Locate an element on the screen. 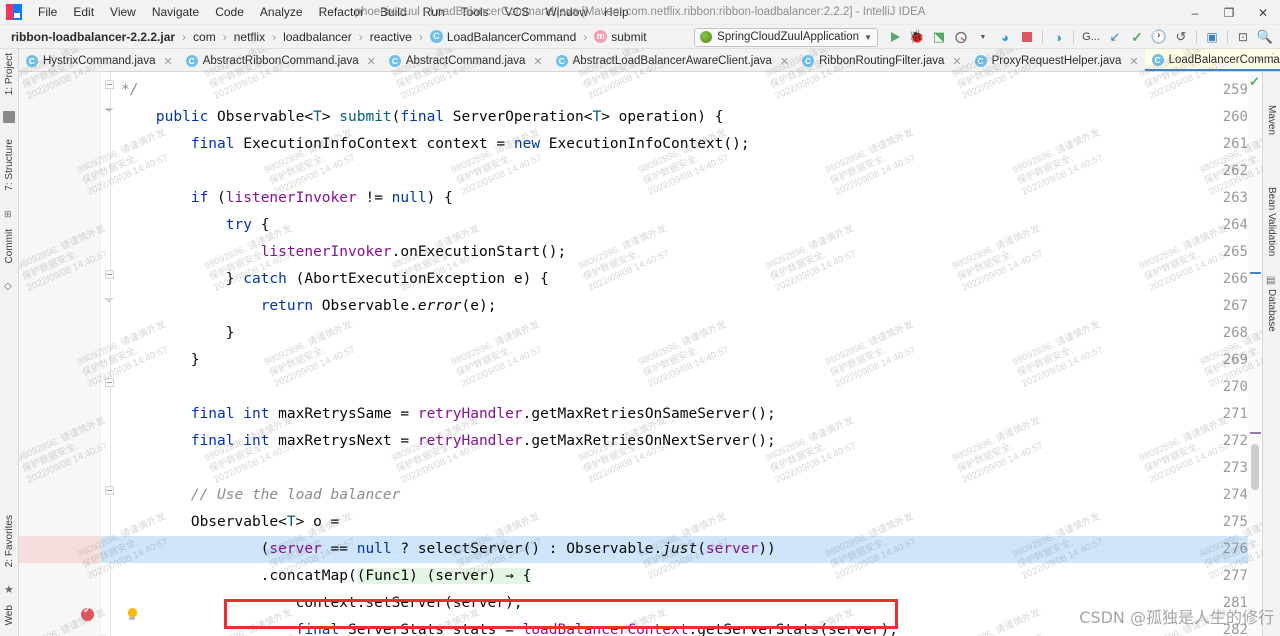 Image resolution: width=1280 pixels, height=636 pixels. menu-item-refactor: Refactor is located at coordinates (341, 12).